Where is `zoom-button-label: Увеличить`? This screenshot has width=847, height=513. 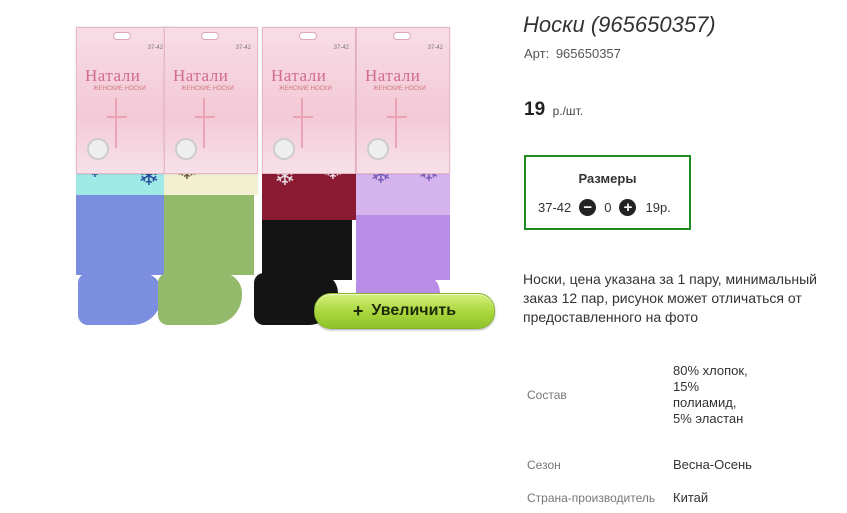
zoom-button-label: Увеличить is located at coordinates (414, 310).